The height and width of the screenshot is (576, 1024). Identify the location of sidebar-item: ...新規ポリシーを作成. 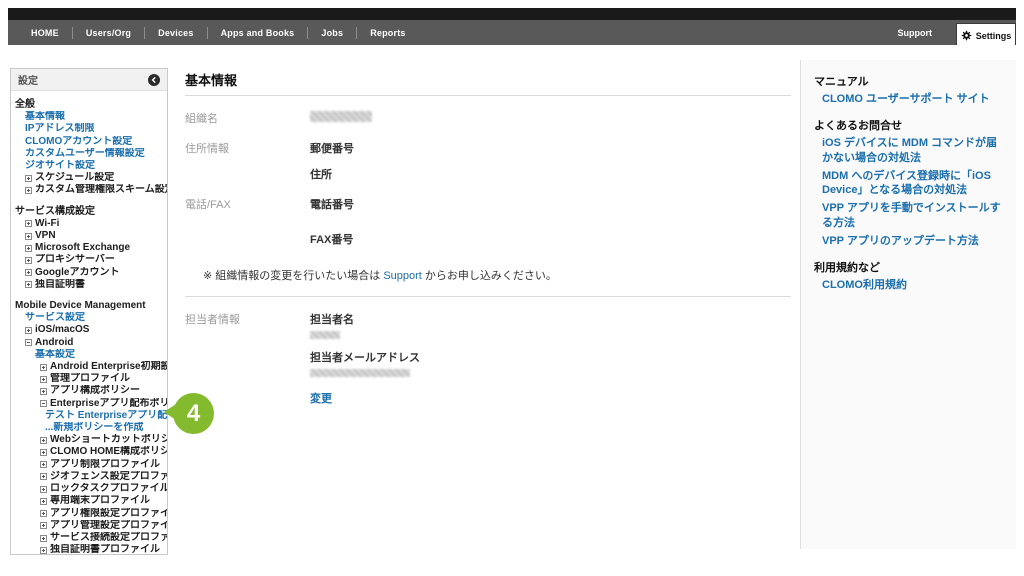
(89, 428).